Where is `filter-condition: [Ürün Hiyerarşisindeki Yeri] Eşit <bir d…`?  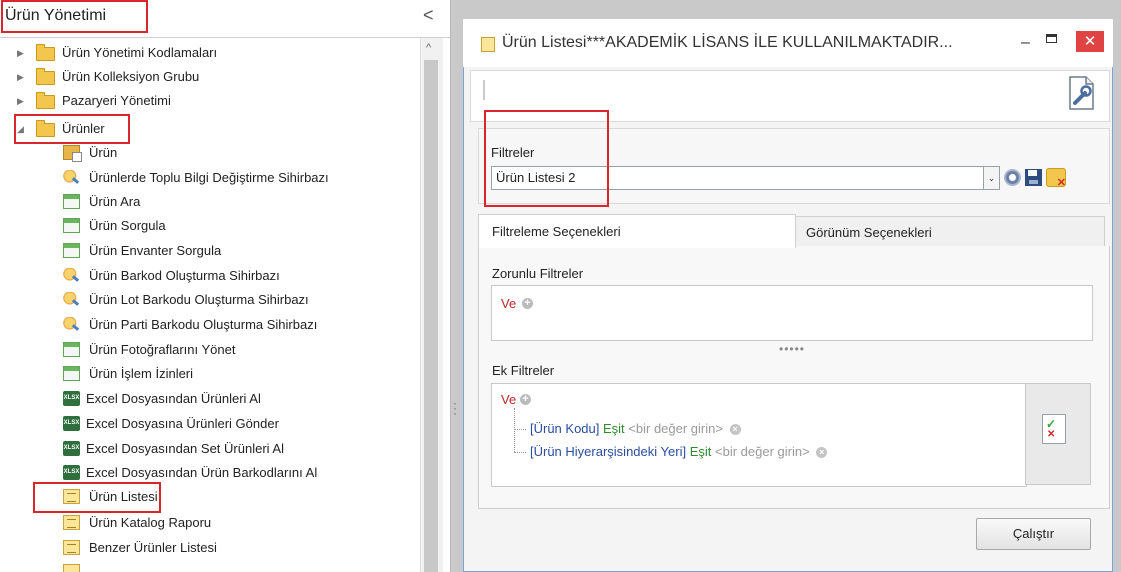
filter-condition: [Ürün Hiyerarşisindeki Yeri] Eşit <bir d… is located at coordinates (679, 451).